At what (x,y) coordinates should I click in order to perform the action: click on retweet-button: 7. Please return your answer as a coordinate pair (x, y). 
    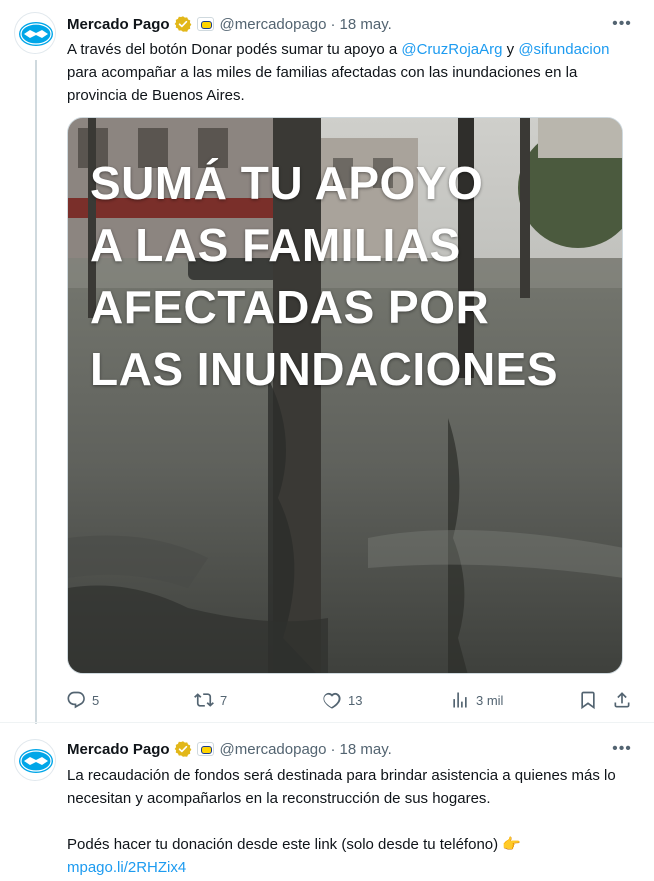
    Looking at the image, I should click on (210, 700).